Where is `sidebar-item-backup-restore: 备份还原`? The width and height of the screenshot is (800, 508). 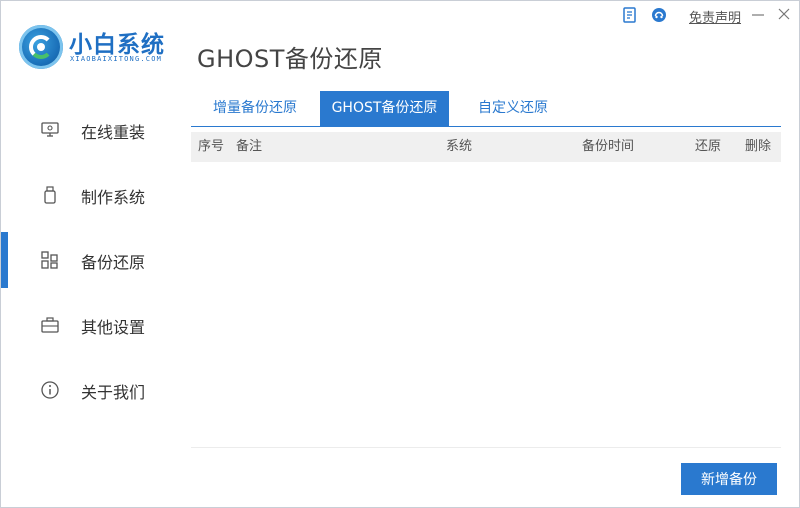
sidebar-item-backup-restore: 备份还原 is located at coordinates (88, 259).